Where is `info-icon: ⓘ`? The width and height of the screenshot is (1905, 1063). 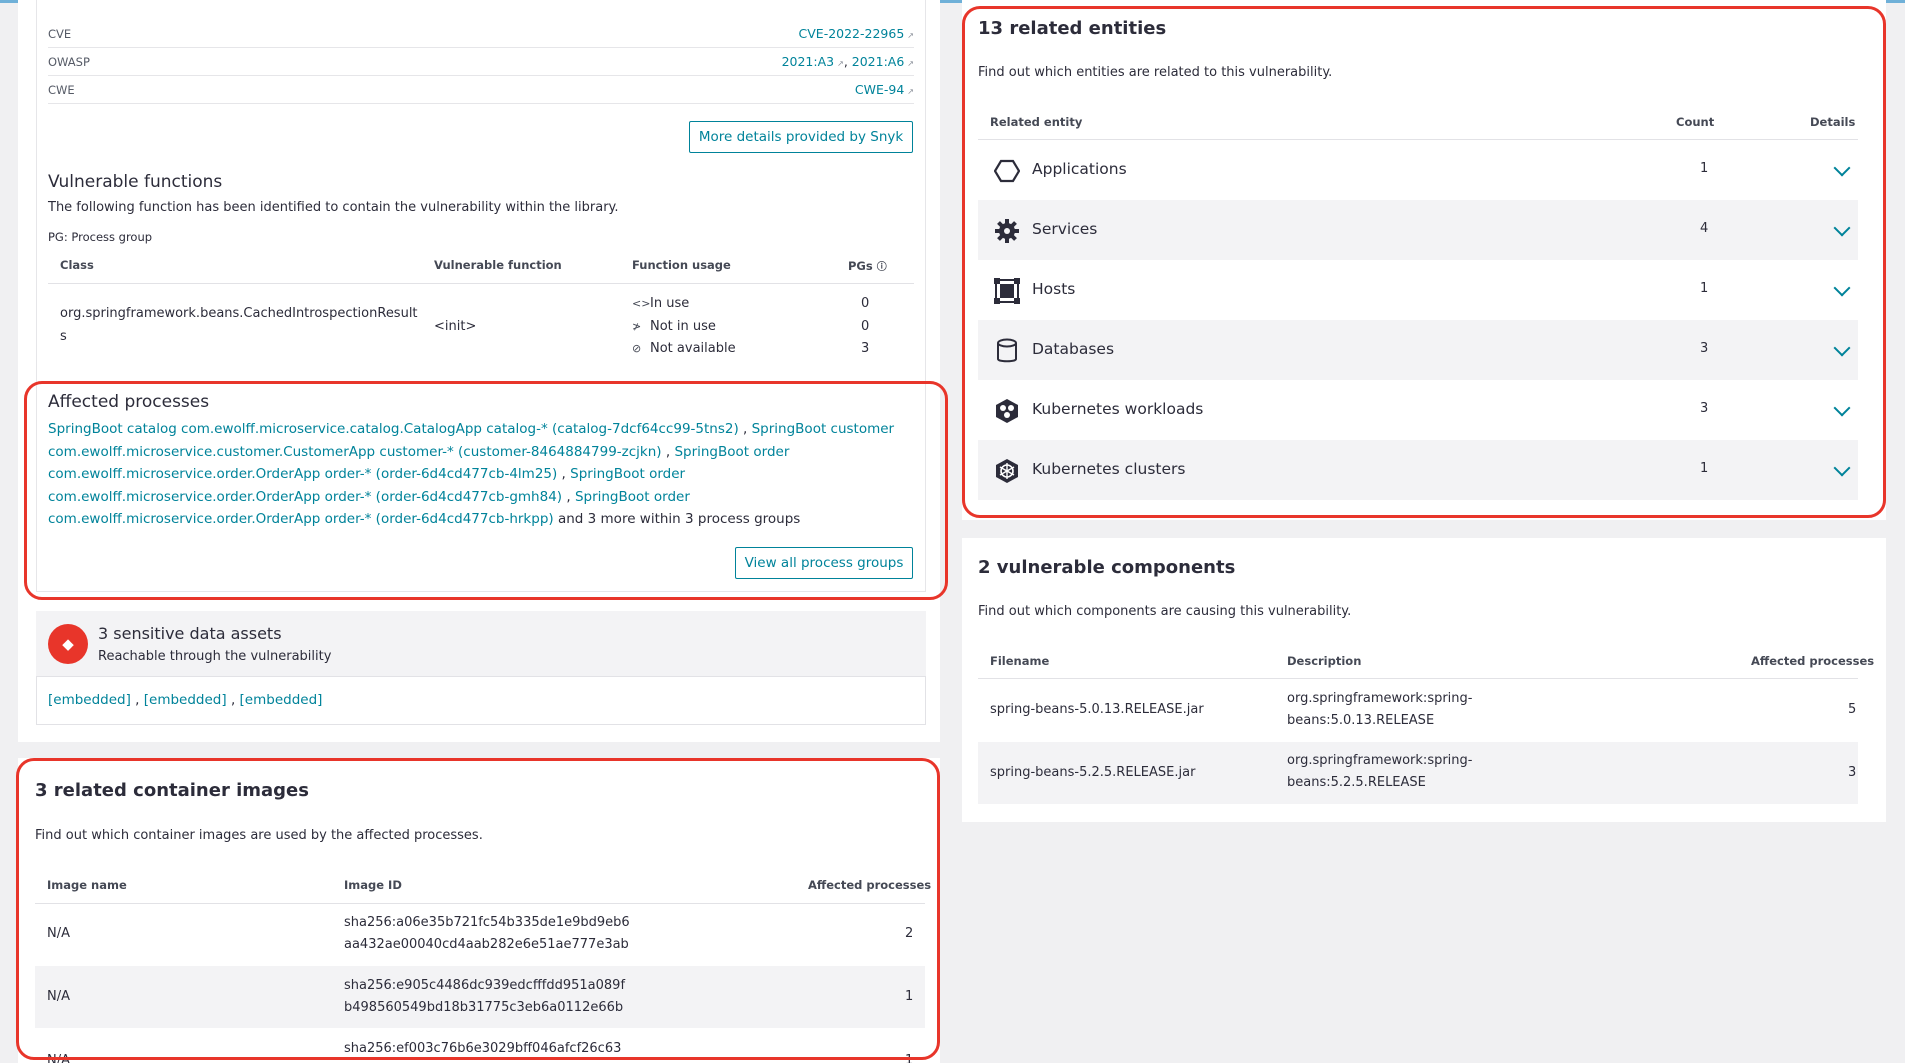 info-icon: ⓘ is located at coordinates (881, 267).